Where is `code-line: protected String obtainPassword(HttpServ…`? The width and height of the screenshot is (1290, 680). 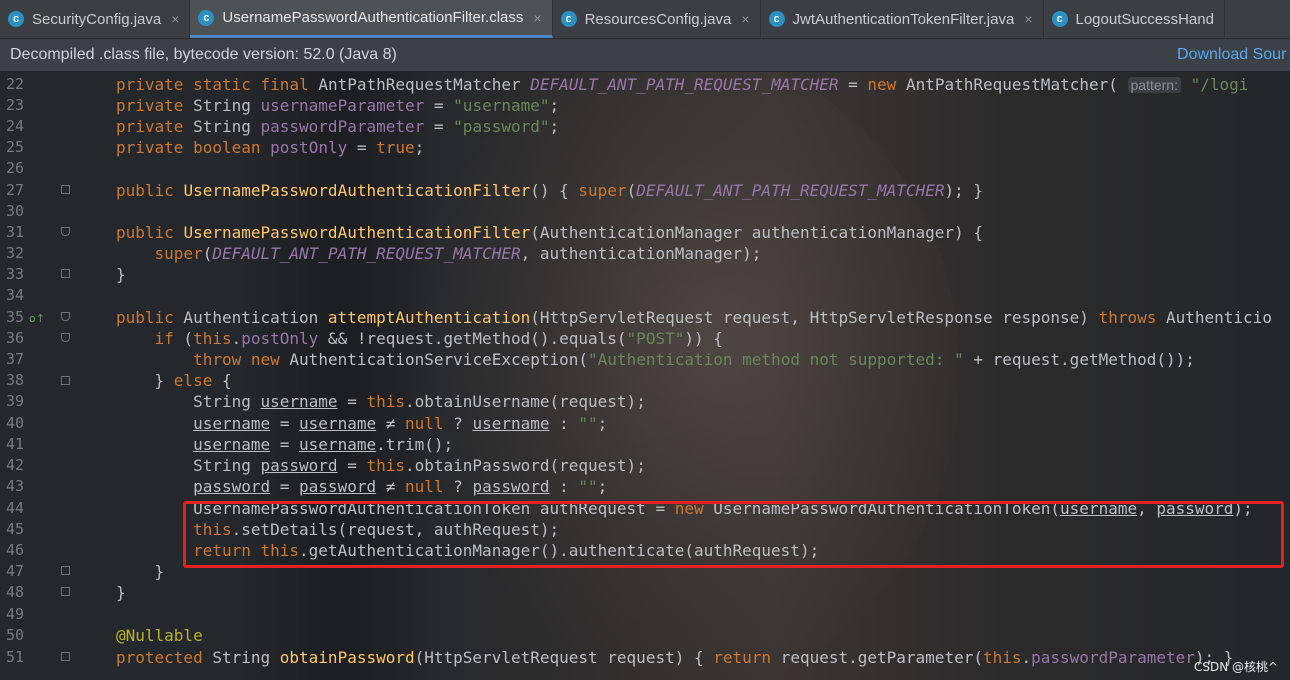
code-line: protected String obtainPassword(HttpServ… is located at coordinates (674, 657).